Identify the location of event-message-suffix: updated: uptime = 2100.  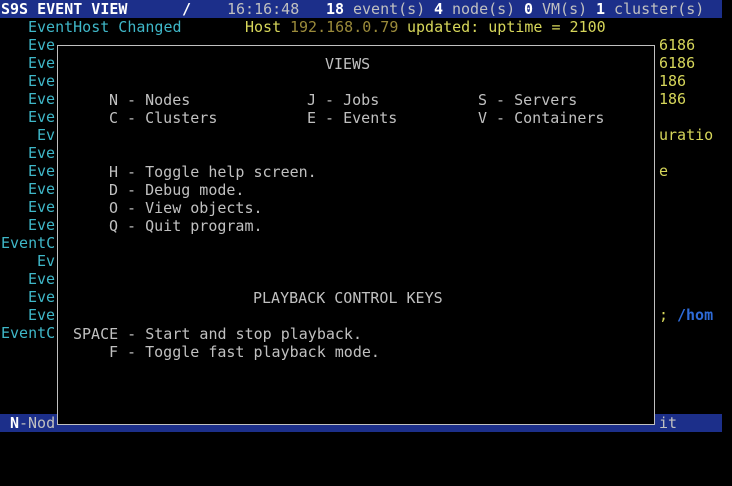
(506, 27).